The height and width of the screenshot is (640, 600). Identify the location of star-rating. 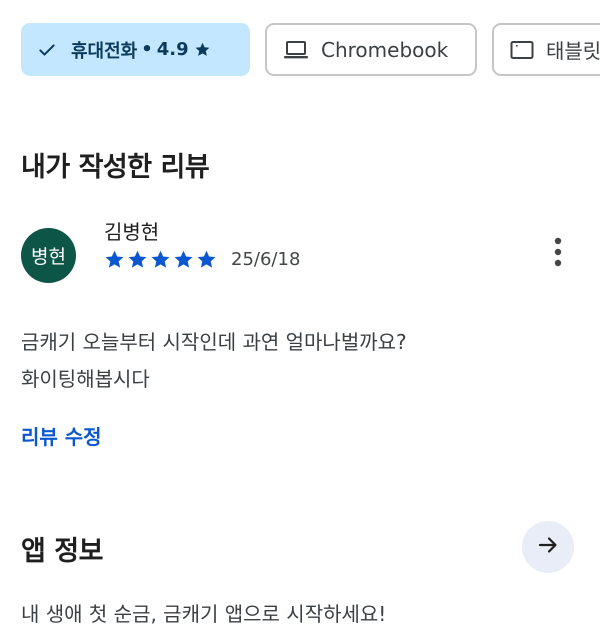
(160, 259).